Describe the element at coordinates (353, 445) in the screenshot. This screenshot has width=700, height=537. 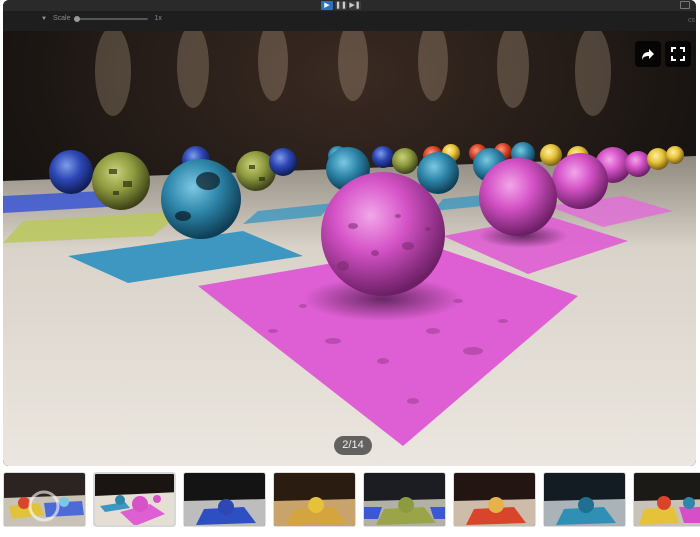
I see `slide-counter: 2/14` at that location.